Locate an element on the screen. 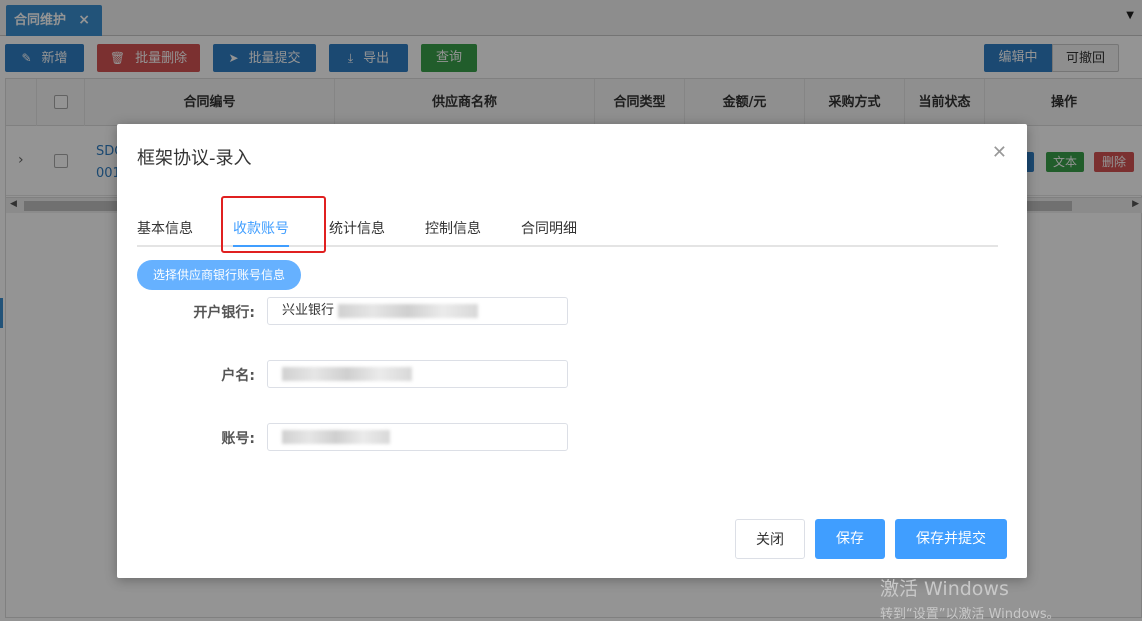 The image size is (1142, 621). watermark-title: 激活 Windows is located at coordinates (944, 589).